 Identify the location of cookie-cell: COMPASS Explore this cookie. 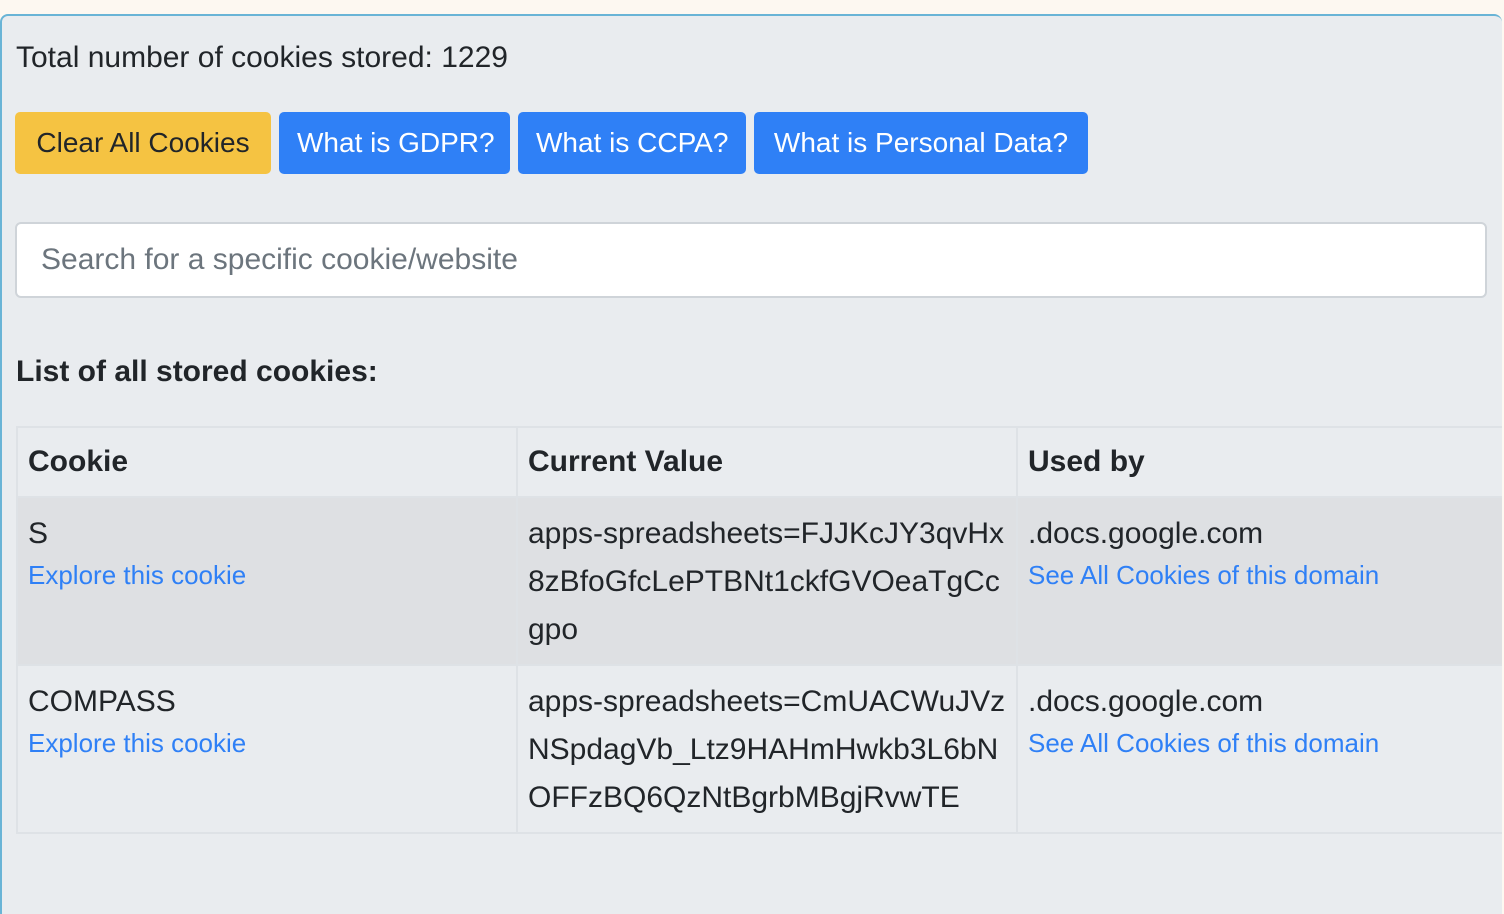
(267, 749).